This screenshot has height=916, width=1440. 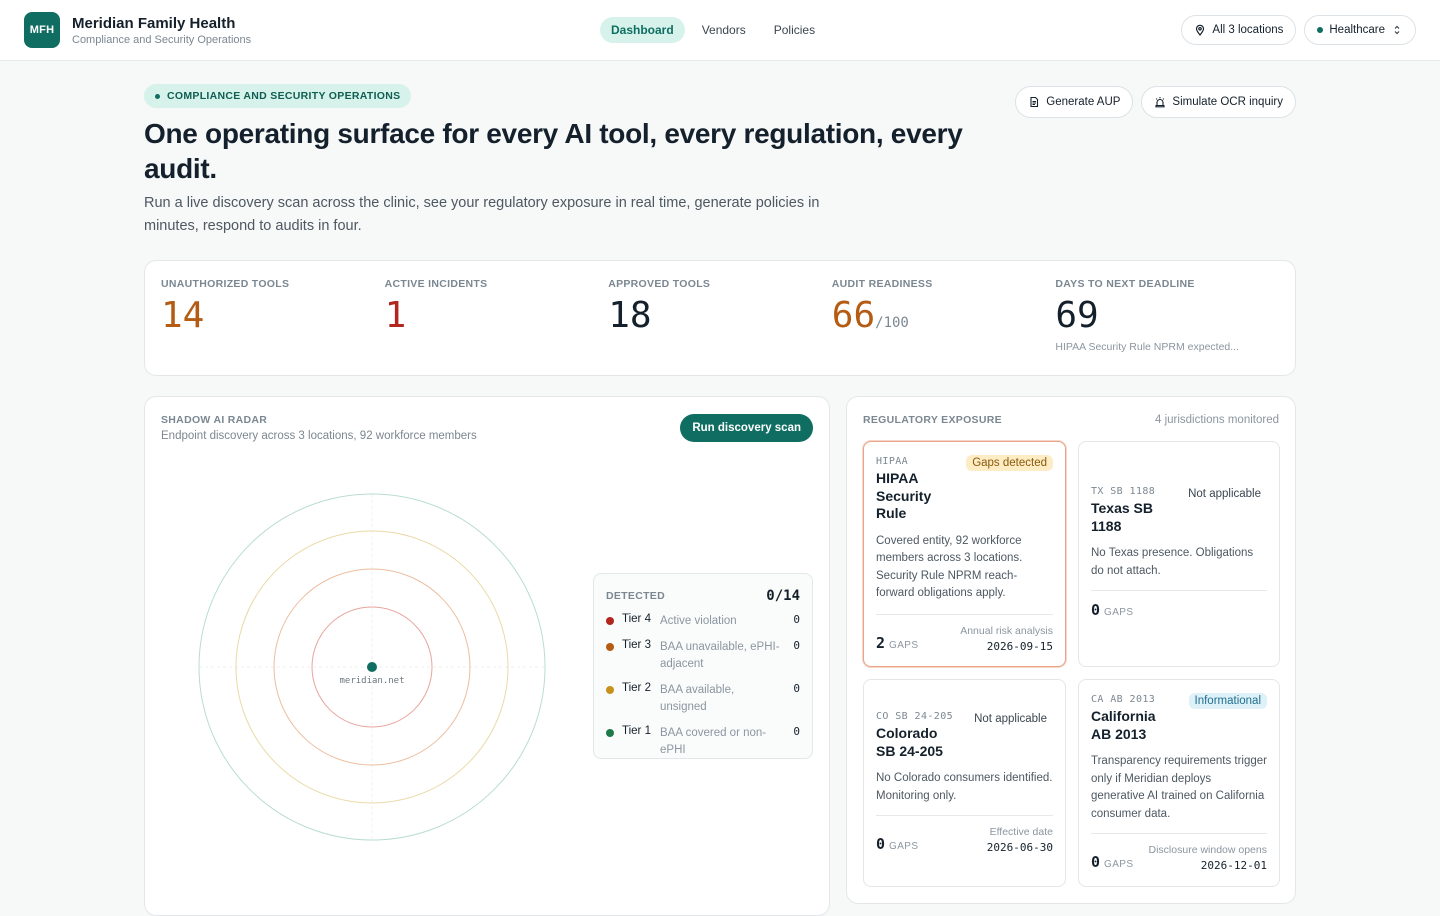 What do you see at coordinates (497, 316) in the screenshot?
I see `metric-value: 1` at bounding box center [497, 316].